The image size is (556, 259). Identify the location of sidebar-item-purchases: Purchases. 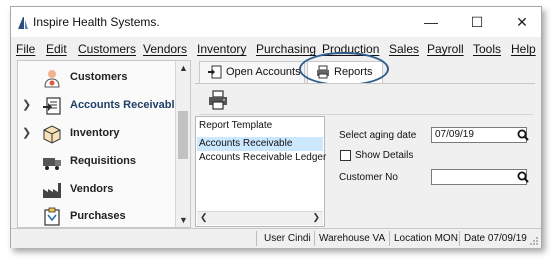
(99, 217).